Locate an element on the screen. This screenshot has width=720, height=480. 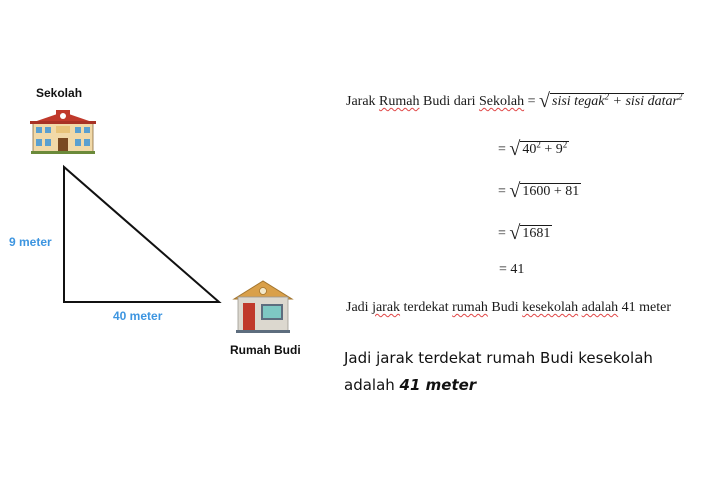
radical: √ 1681 is located at coordinates (531, 233).